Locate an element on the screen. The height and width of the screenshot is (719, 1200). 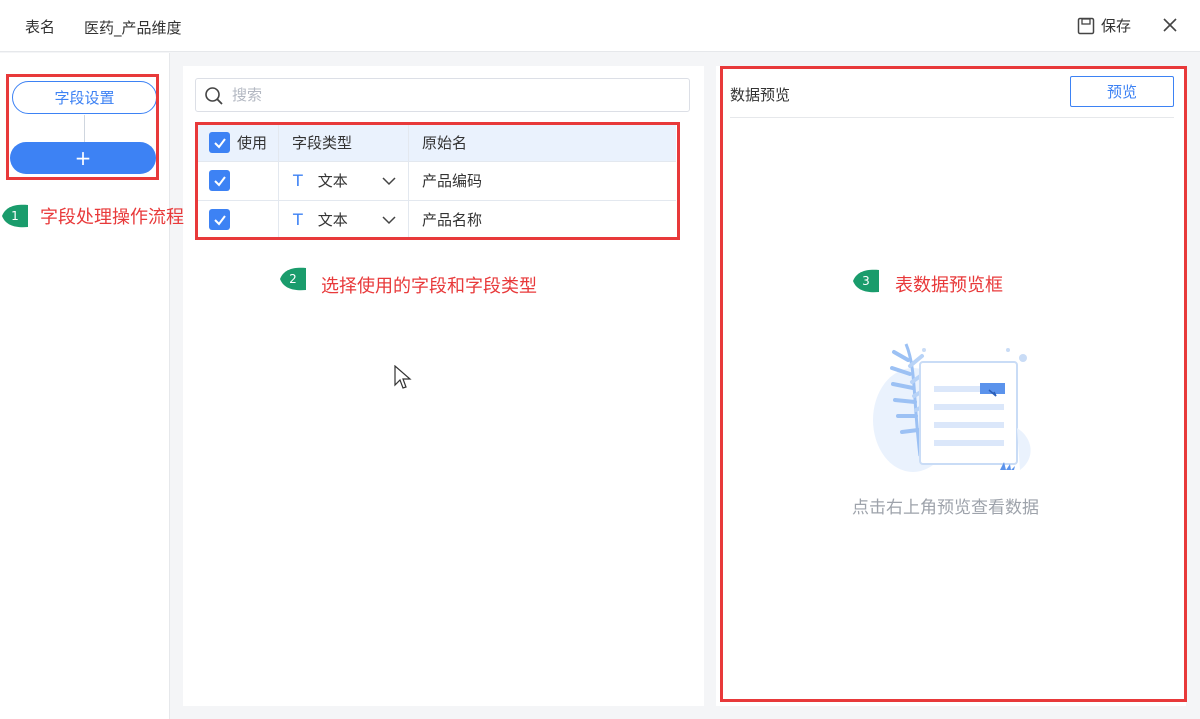
annotation-number: 3 is located at coordinates (866, 281).